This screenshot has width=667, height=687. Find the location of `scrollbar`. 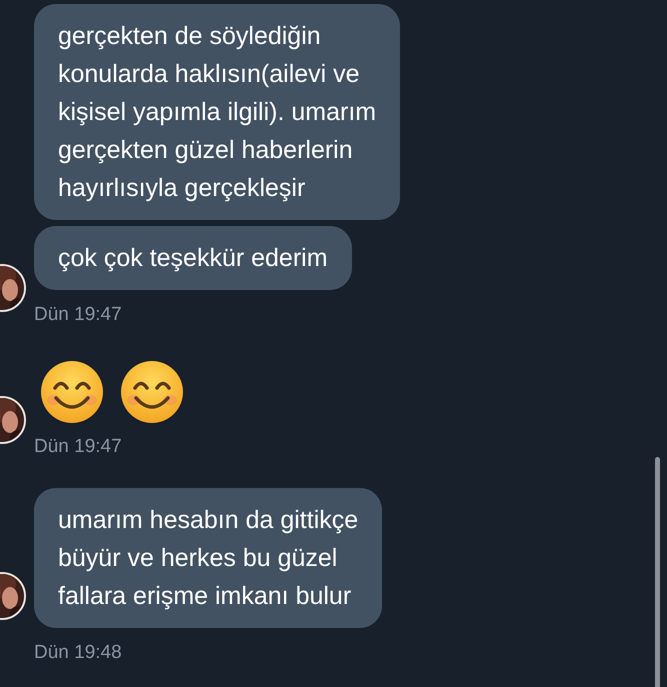

scrollbar is located at coordinates (657, 572).